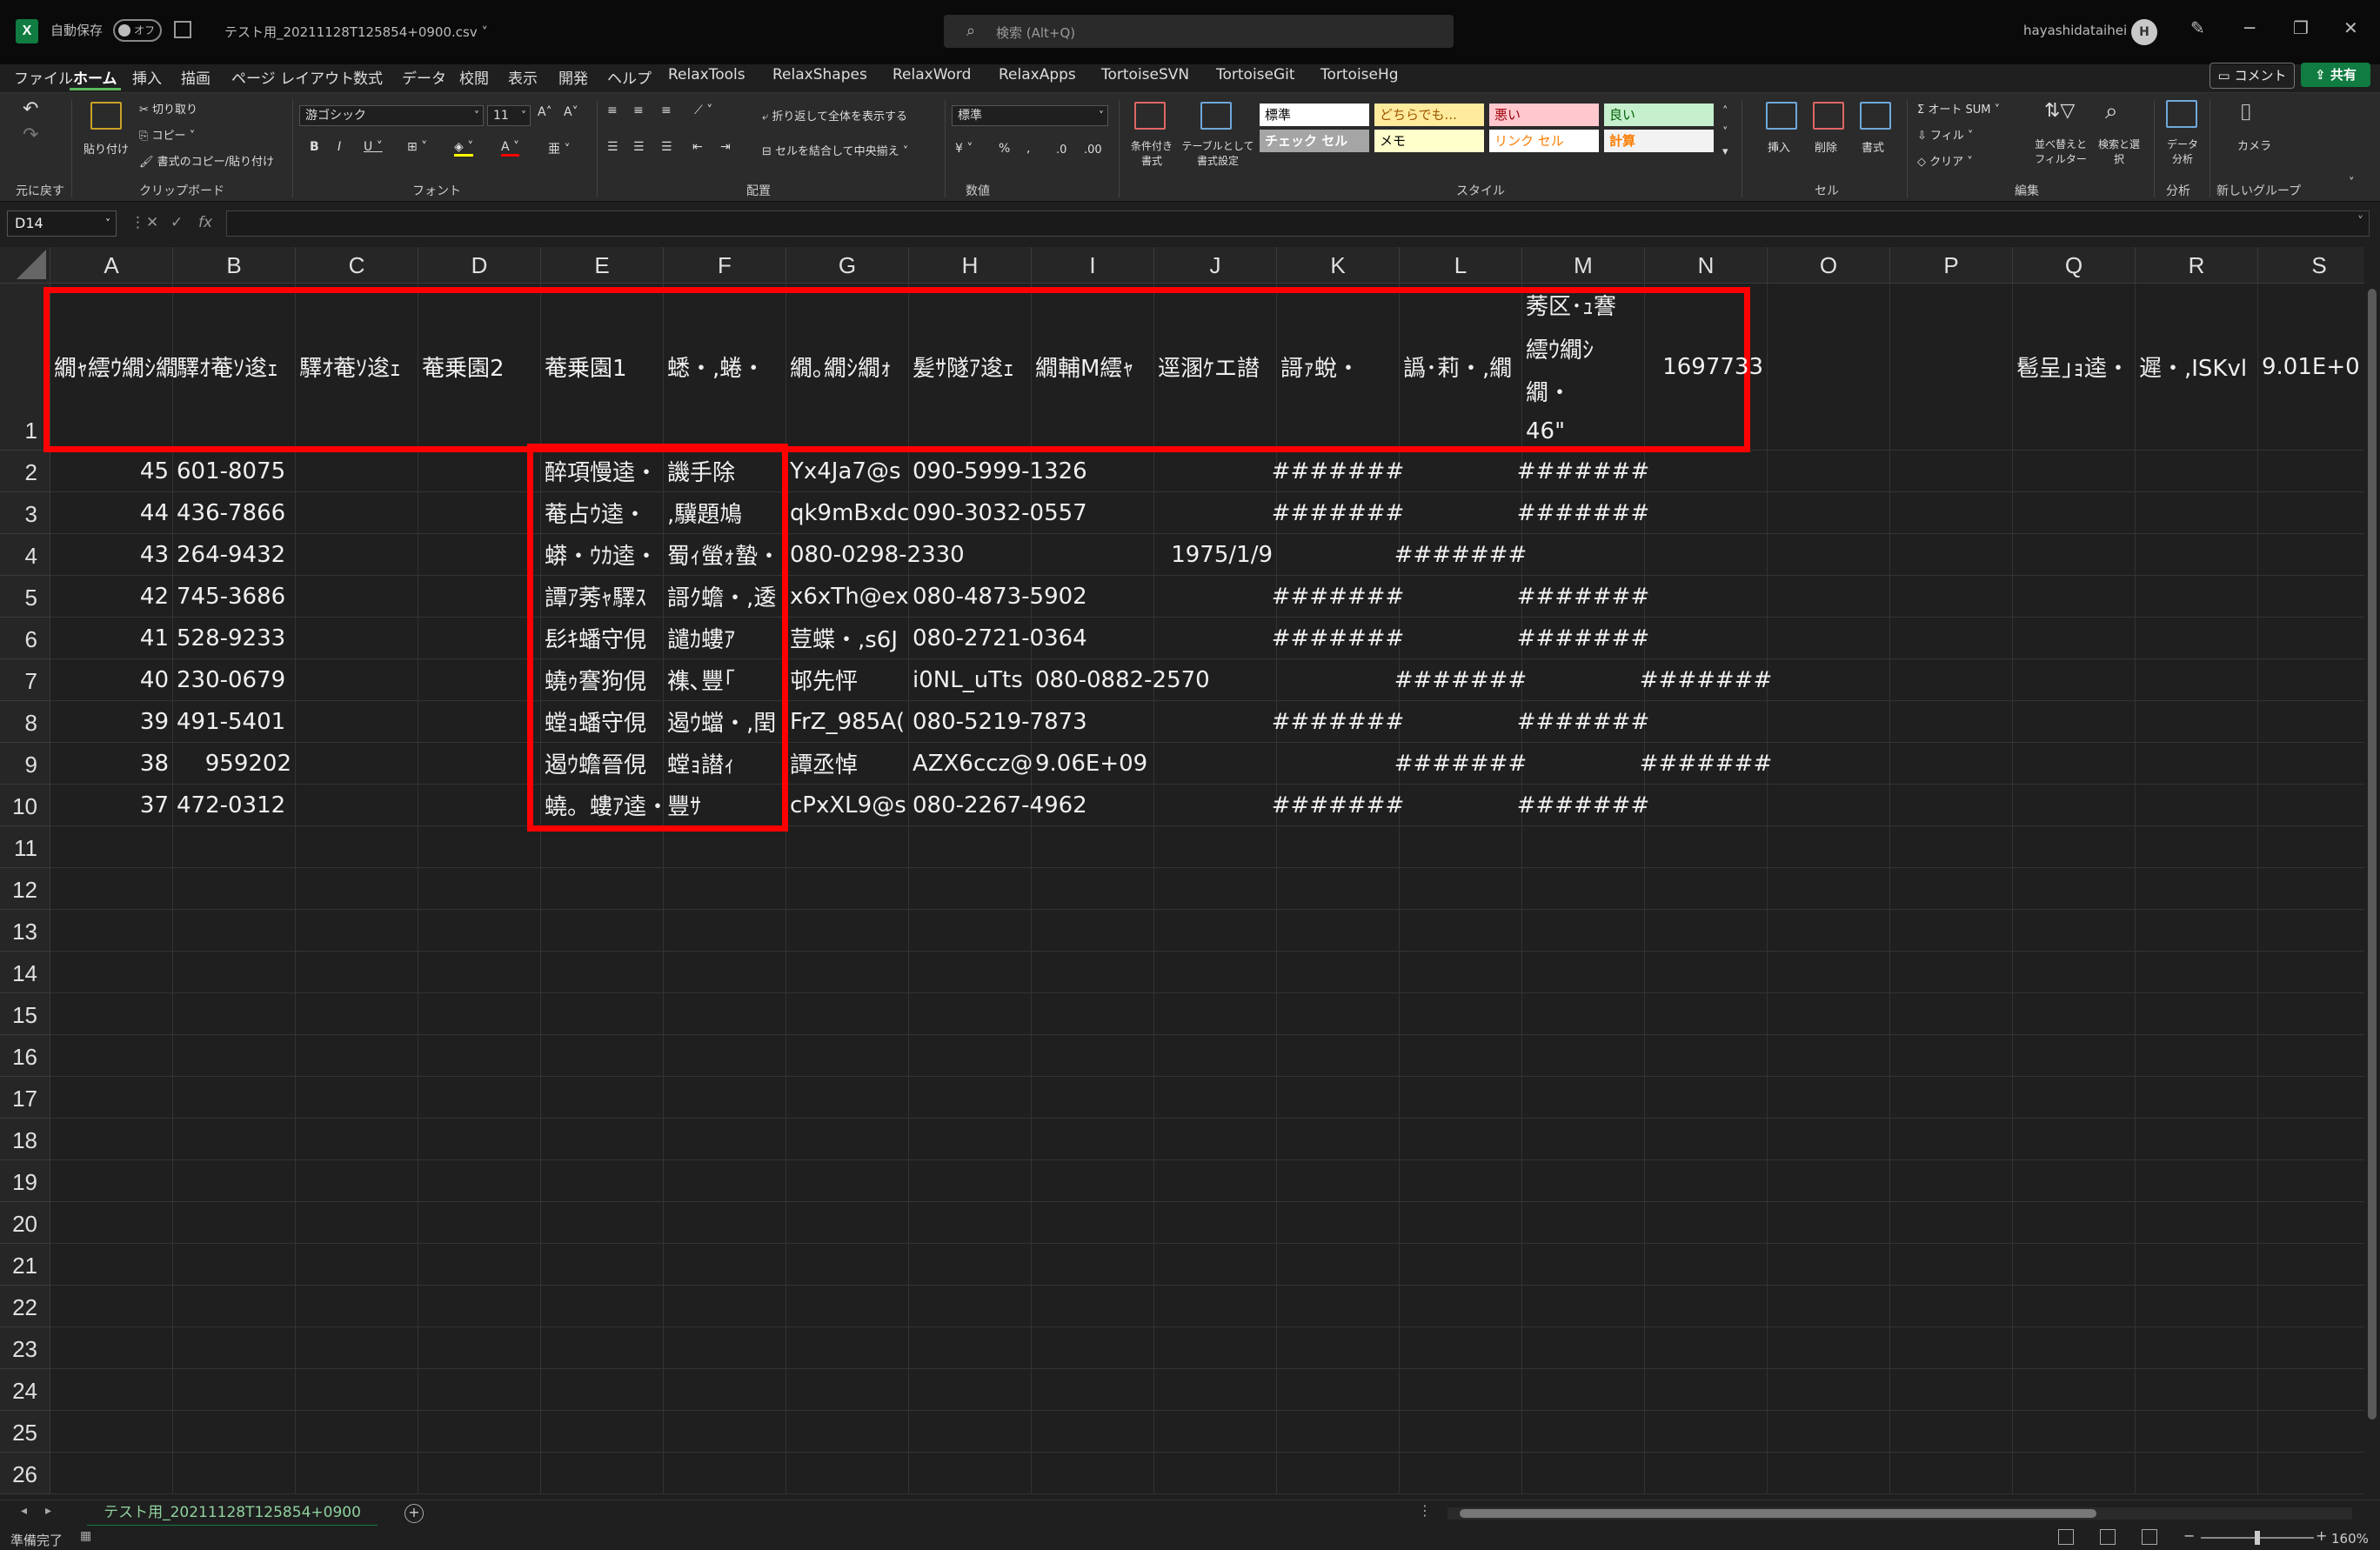  I want to click on row-header-5: 5, so click(25, 597).